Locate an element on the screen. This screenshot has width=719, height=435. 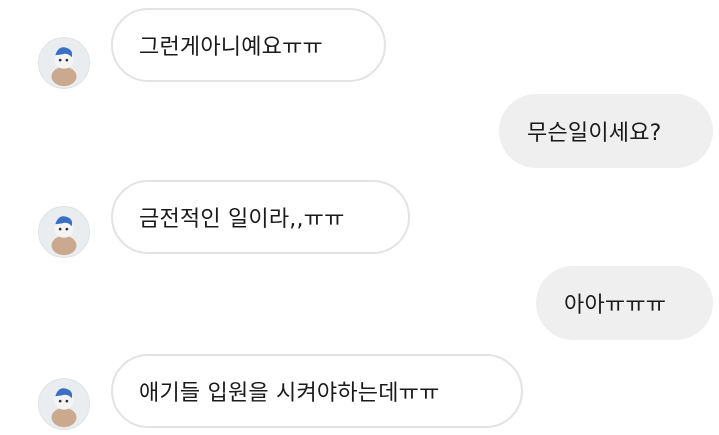
message-text: 아아ㅠㅠㅠ is located at coordinates (615, 305).